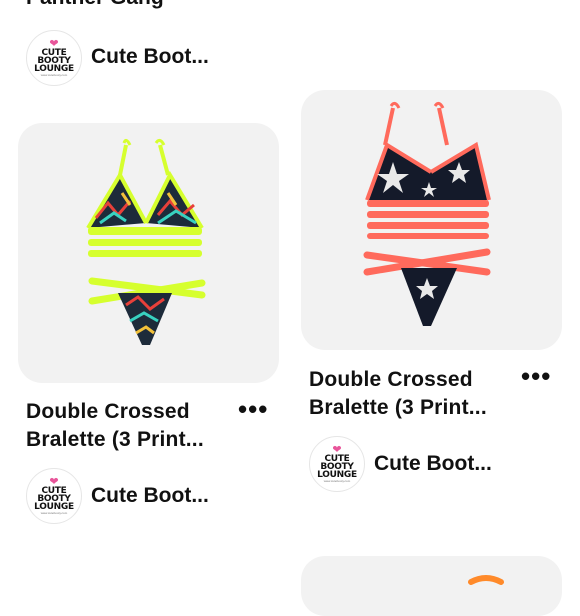 This screenshot has width=580, height=616. What do you see at coordinates (95, 5) in the screenshot?
I see `partial-pin-title: Panther Gang` at bounding box center [95, 5].